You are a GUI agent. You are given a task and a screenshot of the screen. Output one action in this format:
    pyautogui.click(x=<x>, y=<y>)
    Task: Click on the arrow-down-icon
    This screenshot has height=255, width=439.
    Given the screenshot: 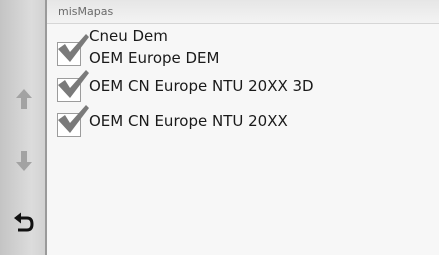 What is the action you would take?
    pyautogui.click(x=23, y=161)
    